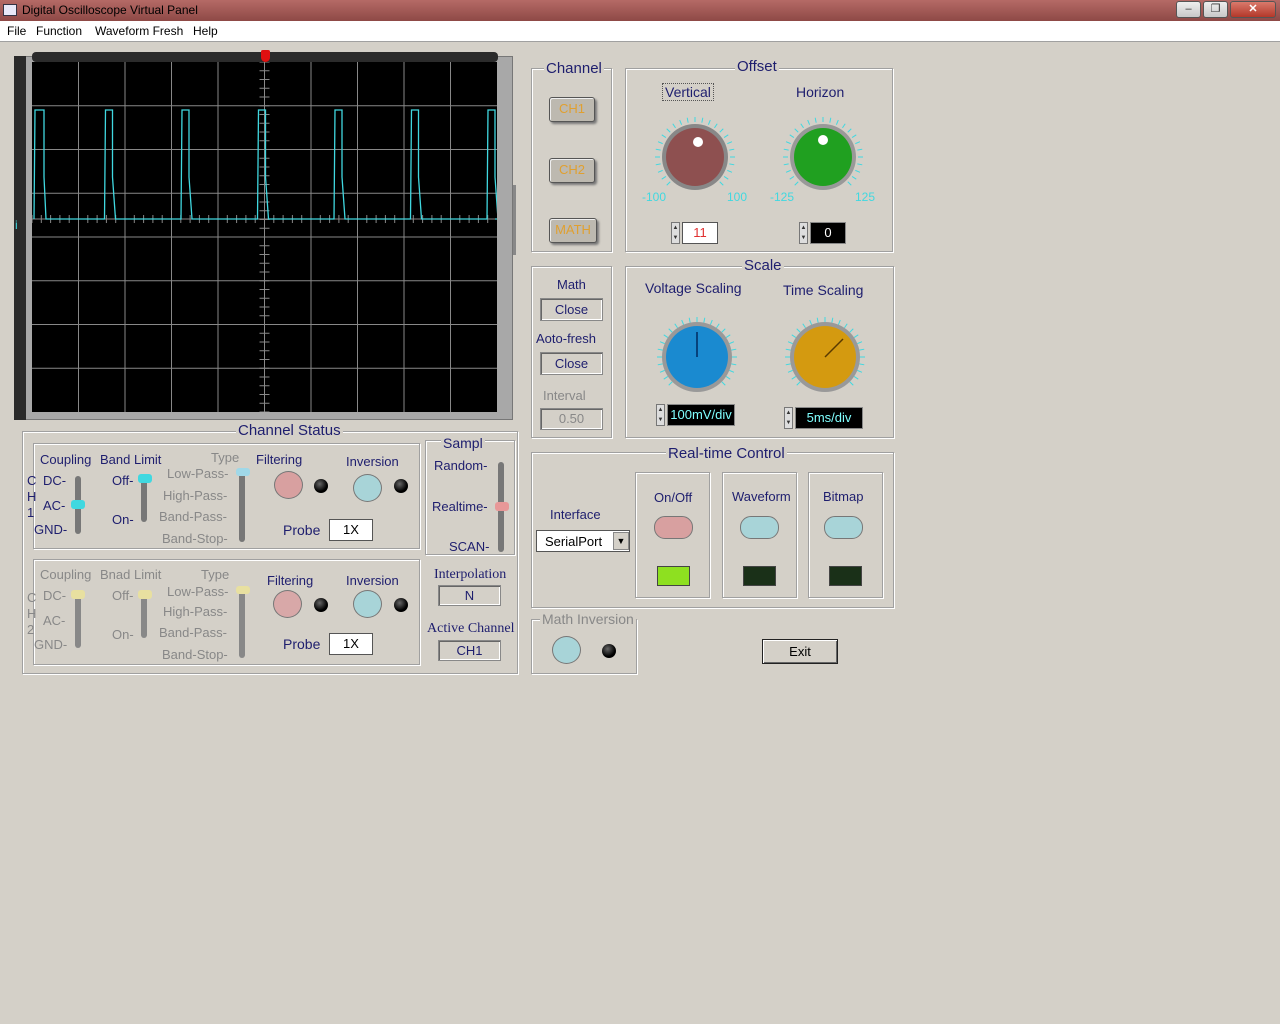 Image resolution: width=1280 pixels, height=1024 pixels. I want to click on time-scaling-knob, so click(825, 357).